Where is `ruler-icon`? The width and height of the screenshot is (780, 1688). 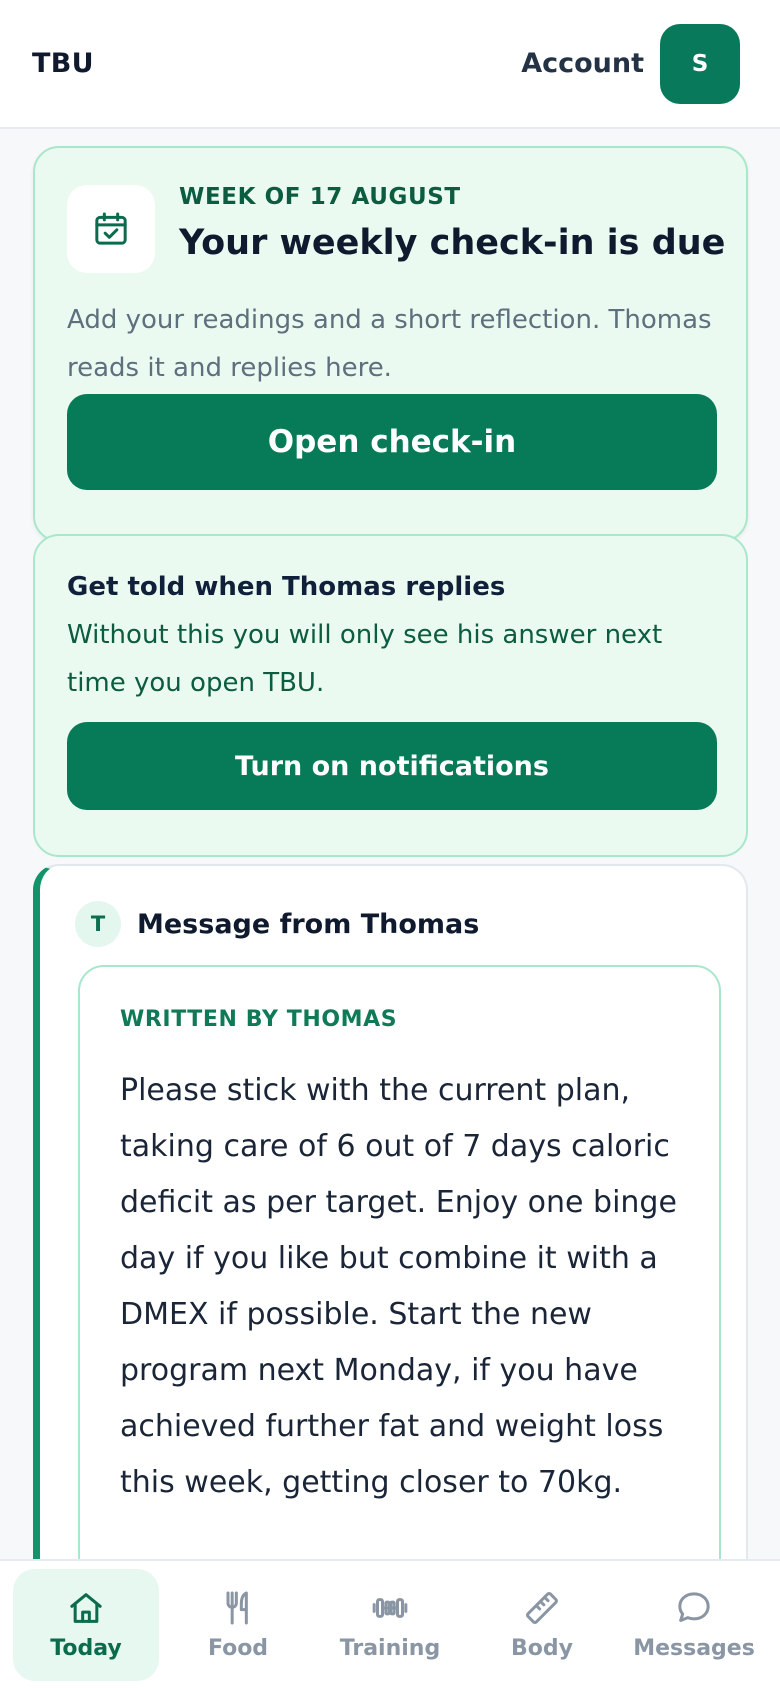 ruler-icon is located at coordinates (542, 1608).